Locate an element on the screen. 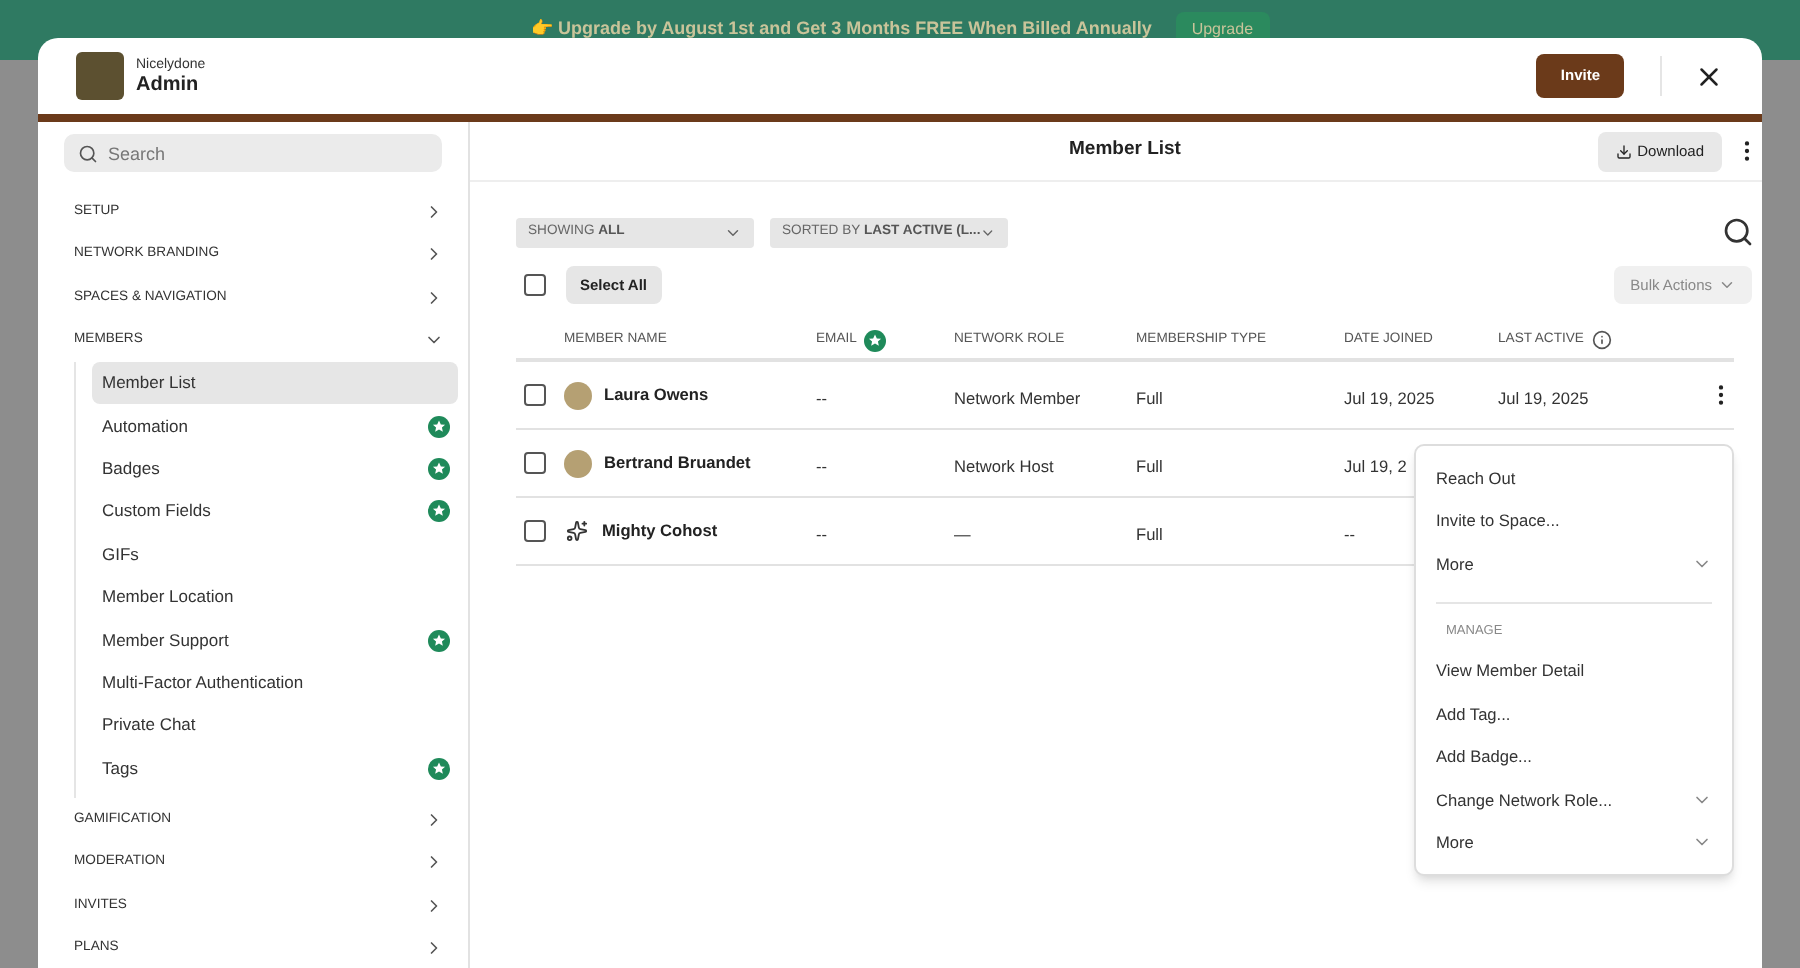  download-icon is located at coordinates (1623, 151).